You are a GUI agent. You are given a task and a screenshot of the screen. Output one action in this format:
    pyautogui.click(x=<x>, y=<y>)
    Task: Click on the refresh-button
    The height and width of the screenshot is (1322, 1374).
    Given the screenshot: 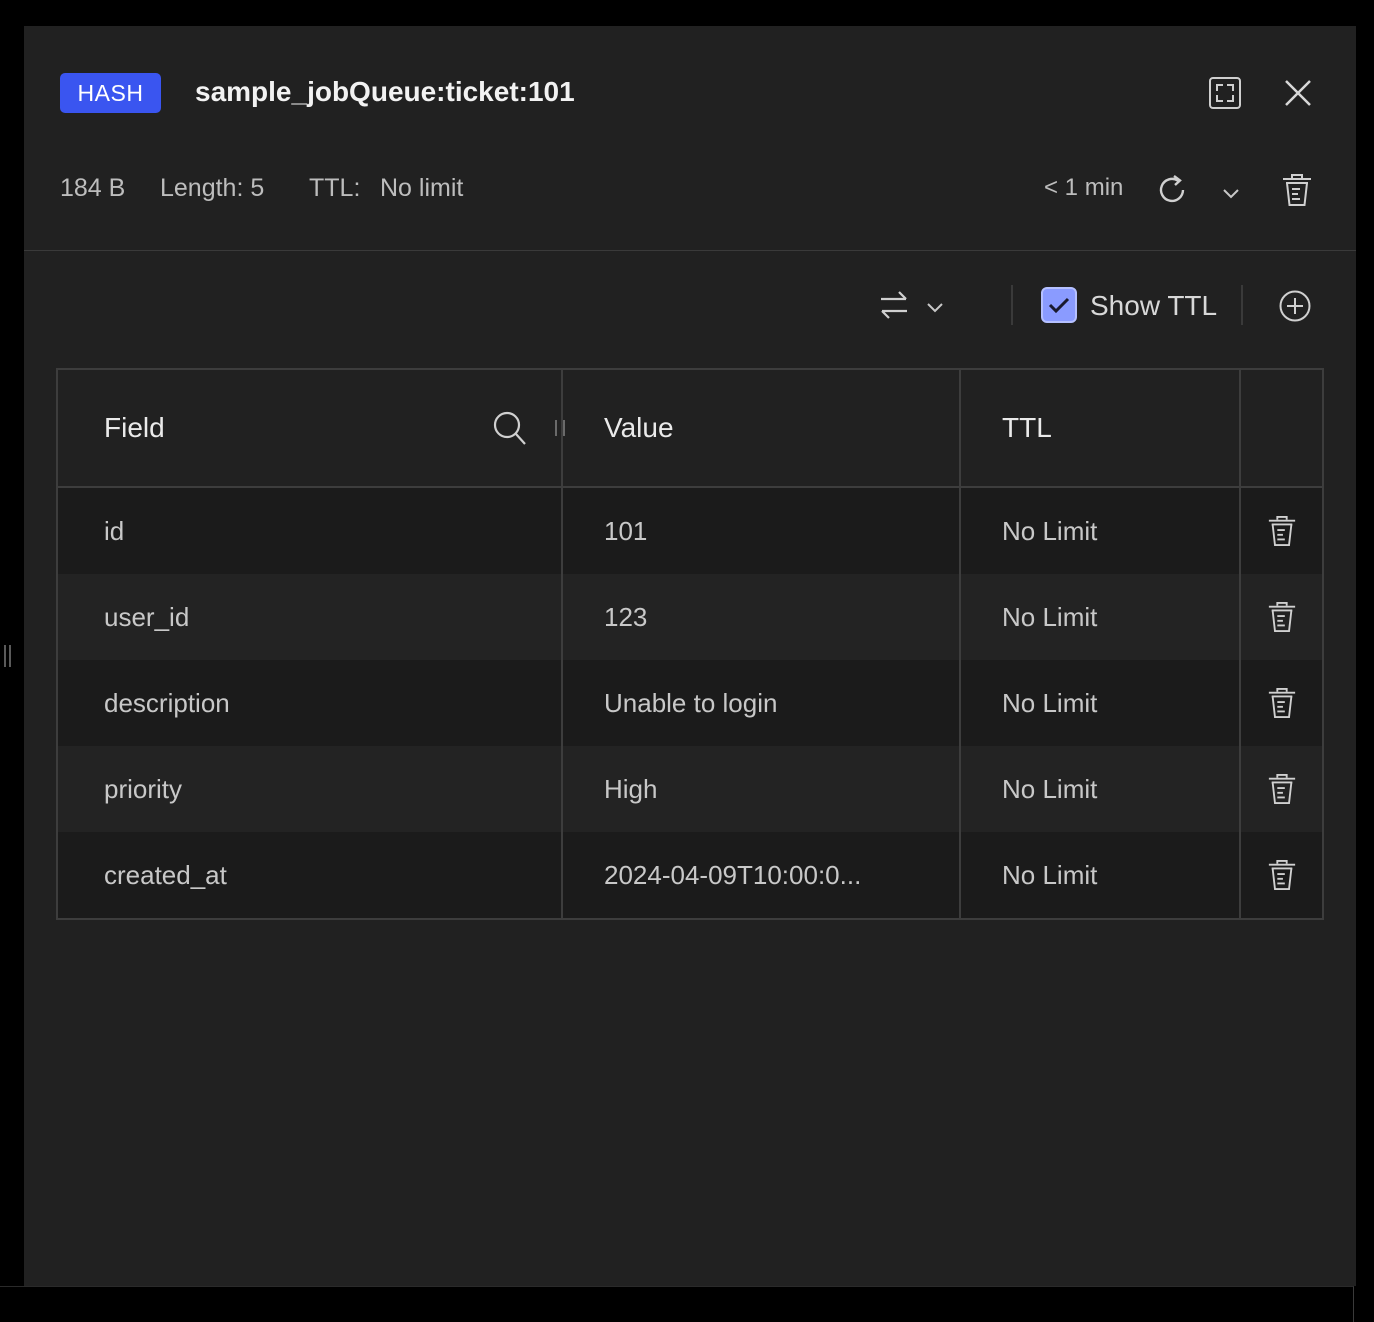 What is the action you would take?
    pyautogui.click(x=1172, y=190)
    